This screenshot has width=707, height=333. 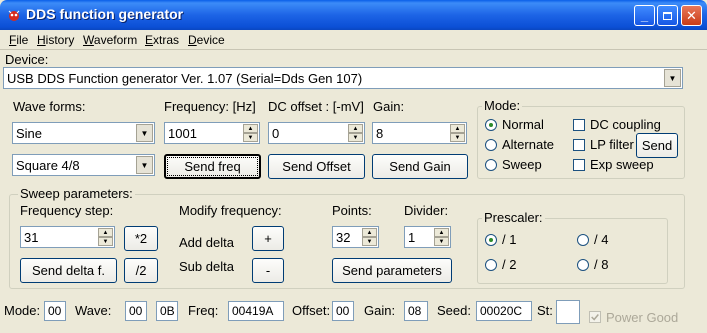 I want to click on prescaler-4-radio, so click(x=583, y=240).